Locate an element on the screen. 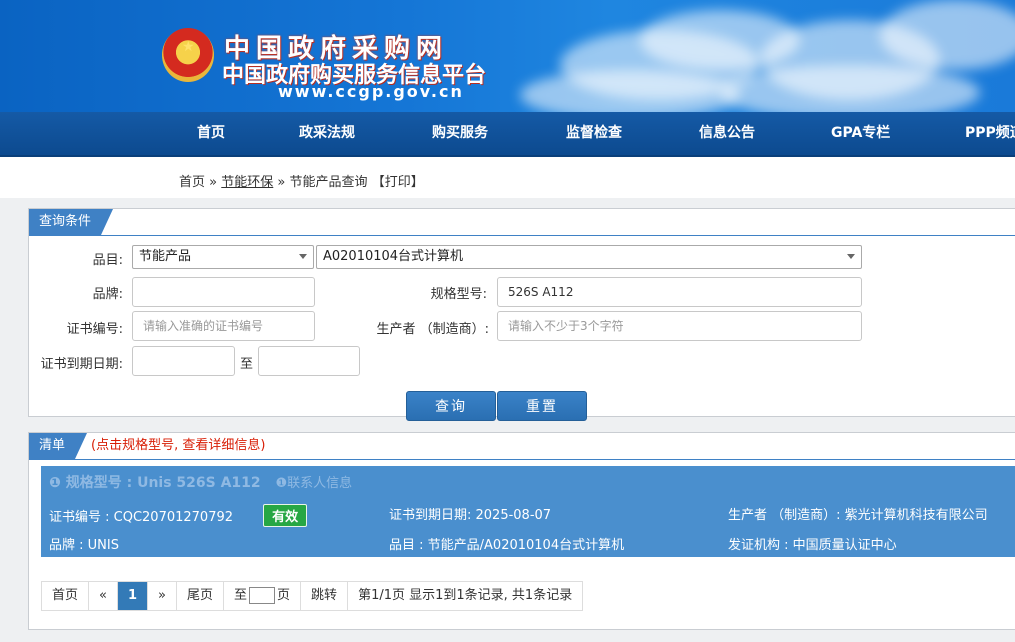 The image size is (1015, 642). nav-supervision: 监督检查 is located at coordinates (594, 133).